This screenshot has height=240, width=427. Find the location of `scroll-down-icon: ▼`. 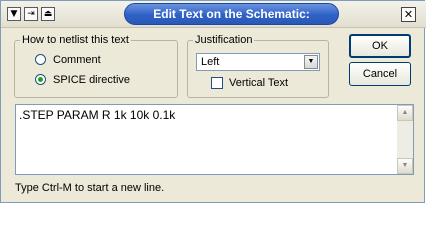

scroll-down-icon: ▼ is located at coordinates (405, 166).